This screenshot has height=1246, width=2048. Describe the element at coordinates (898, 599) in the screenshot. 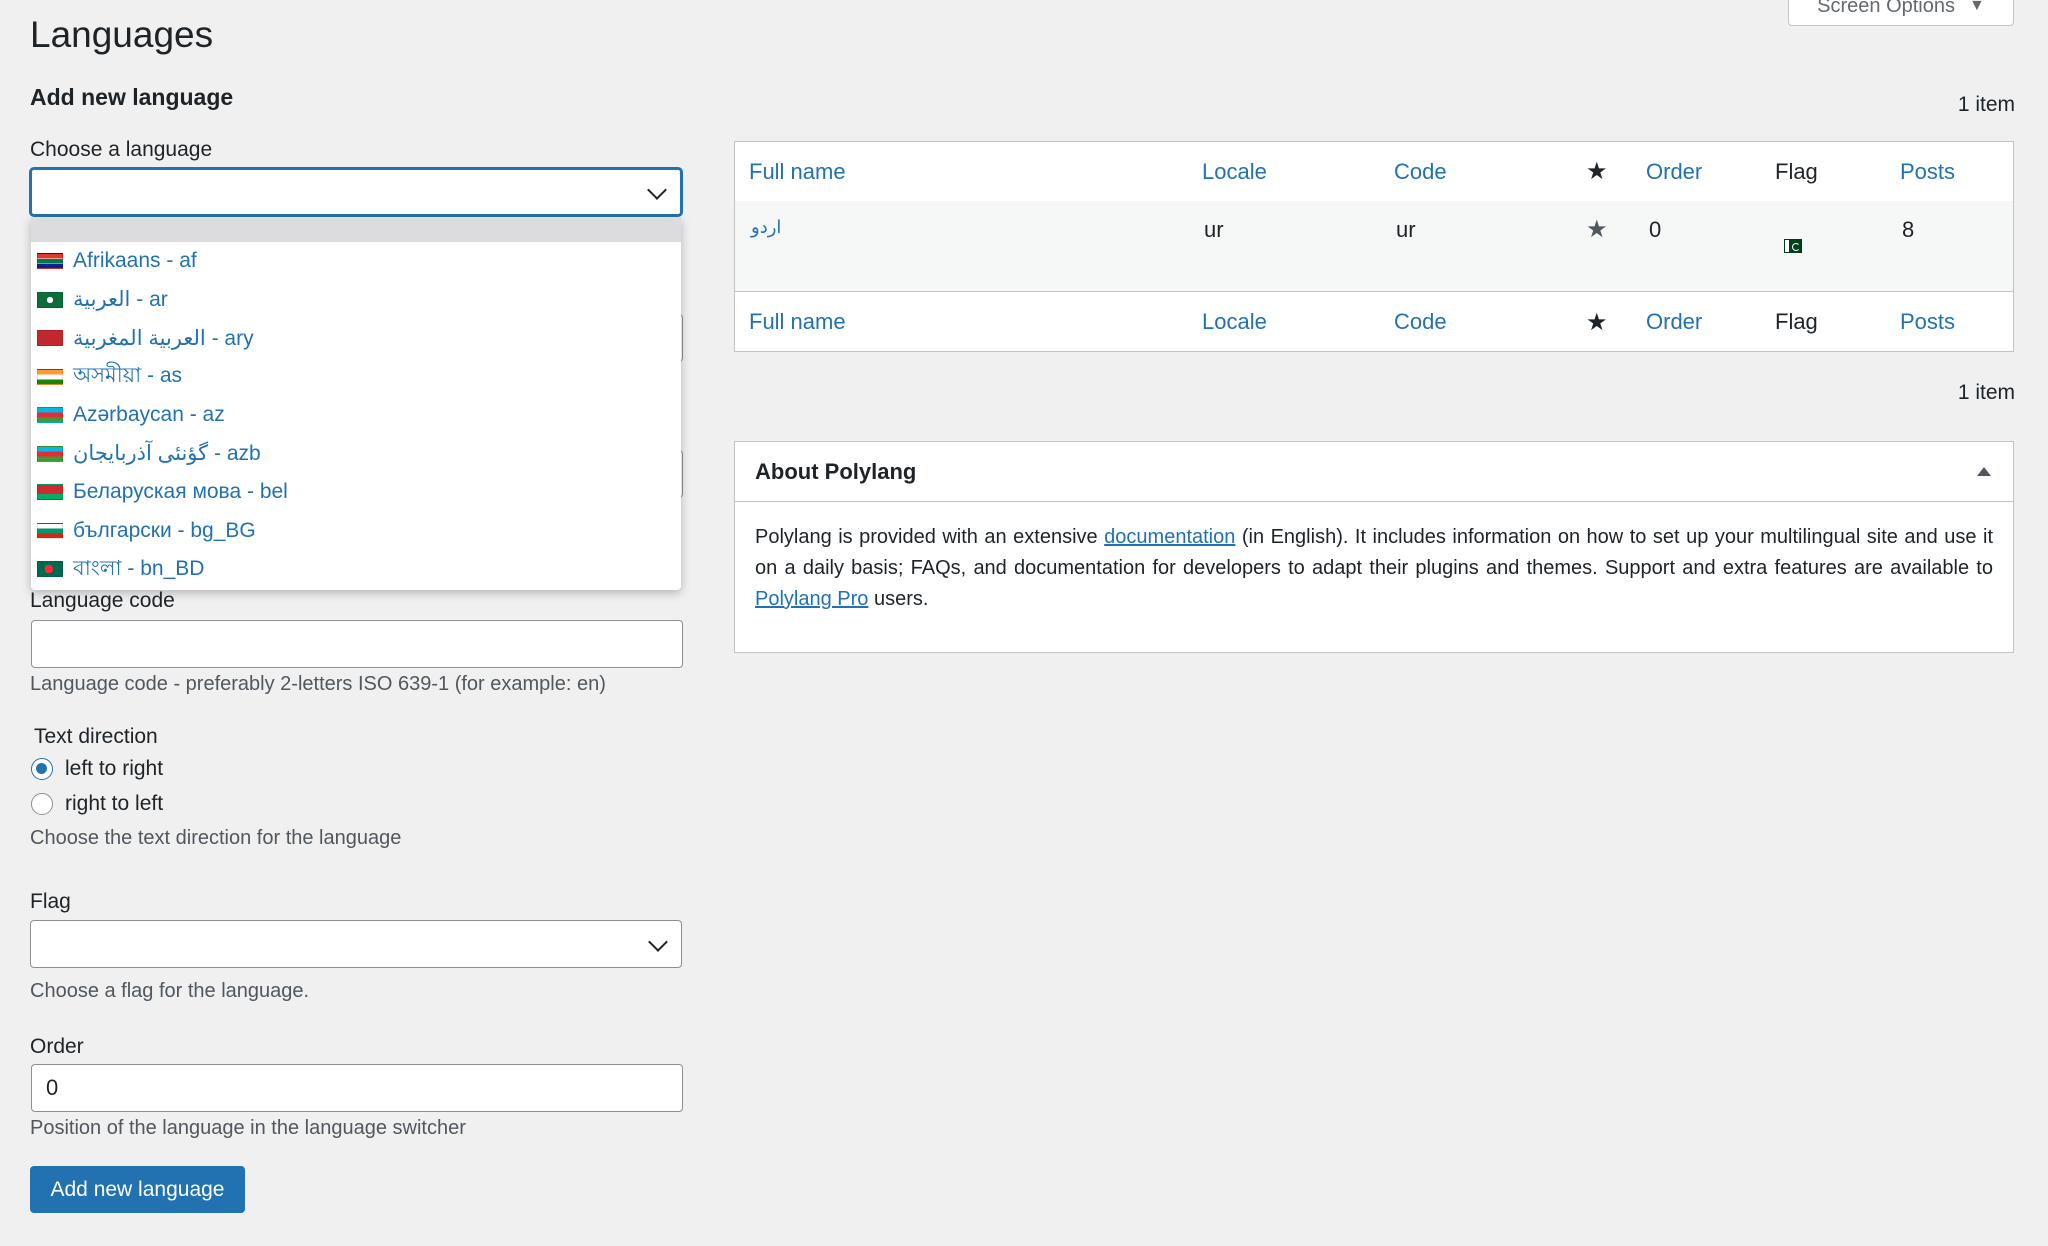

I see `about-text-part: users.` at that location.